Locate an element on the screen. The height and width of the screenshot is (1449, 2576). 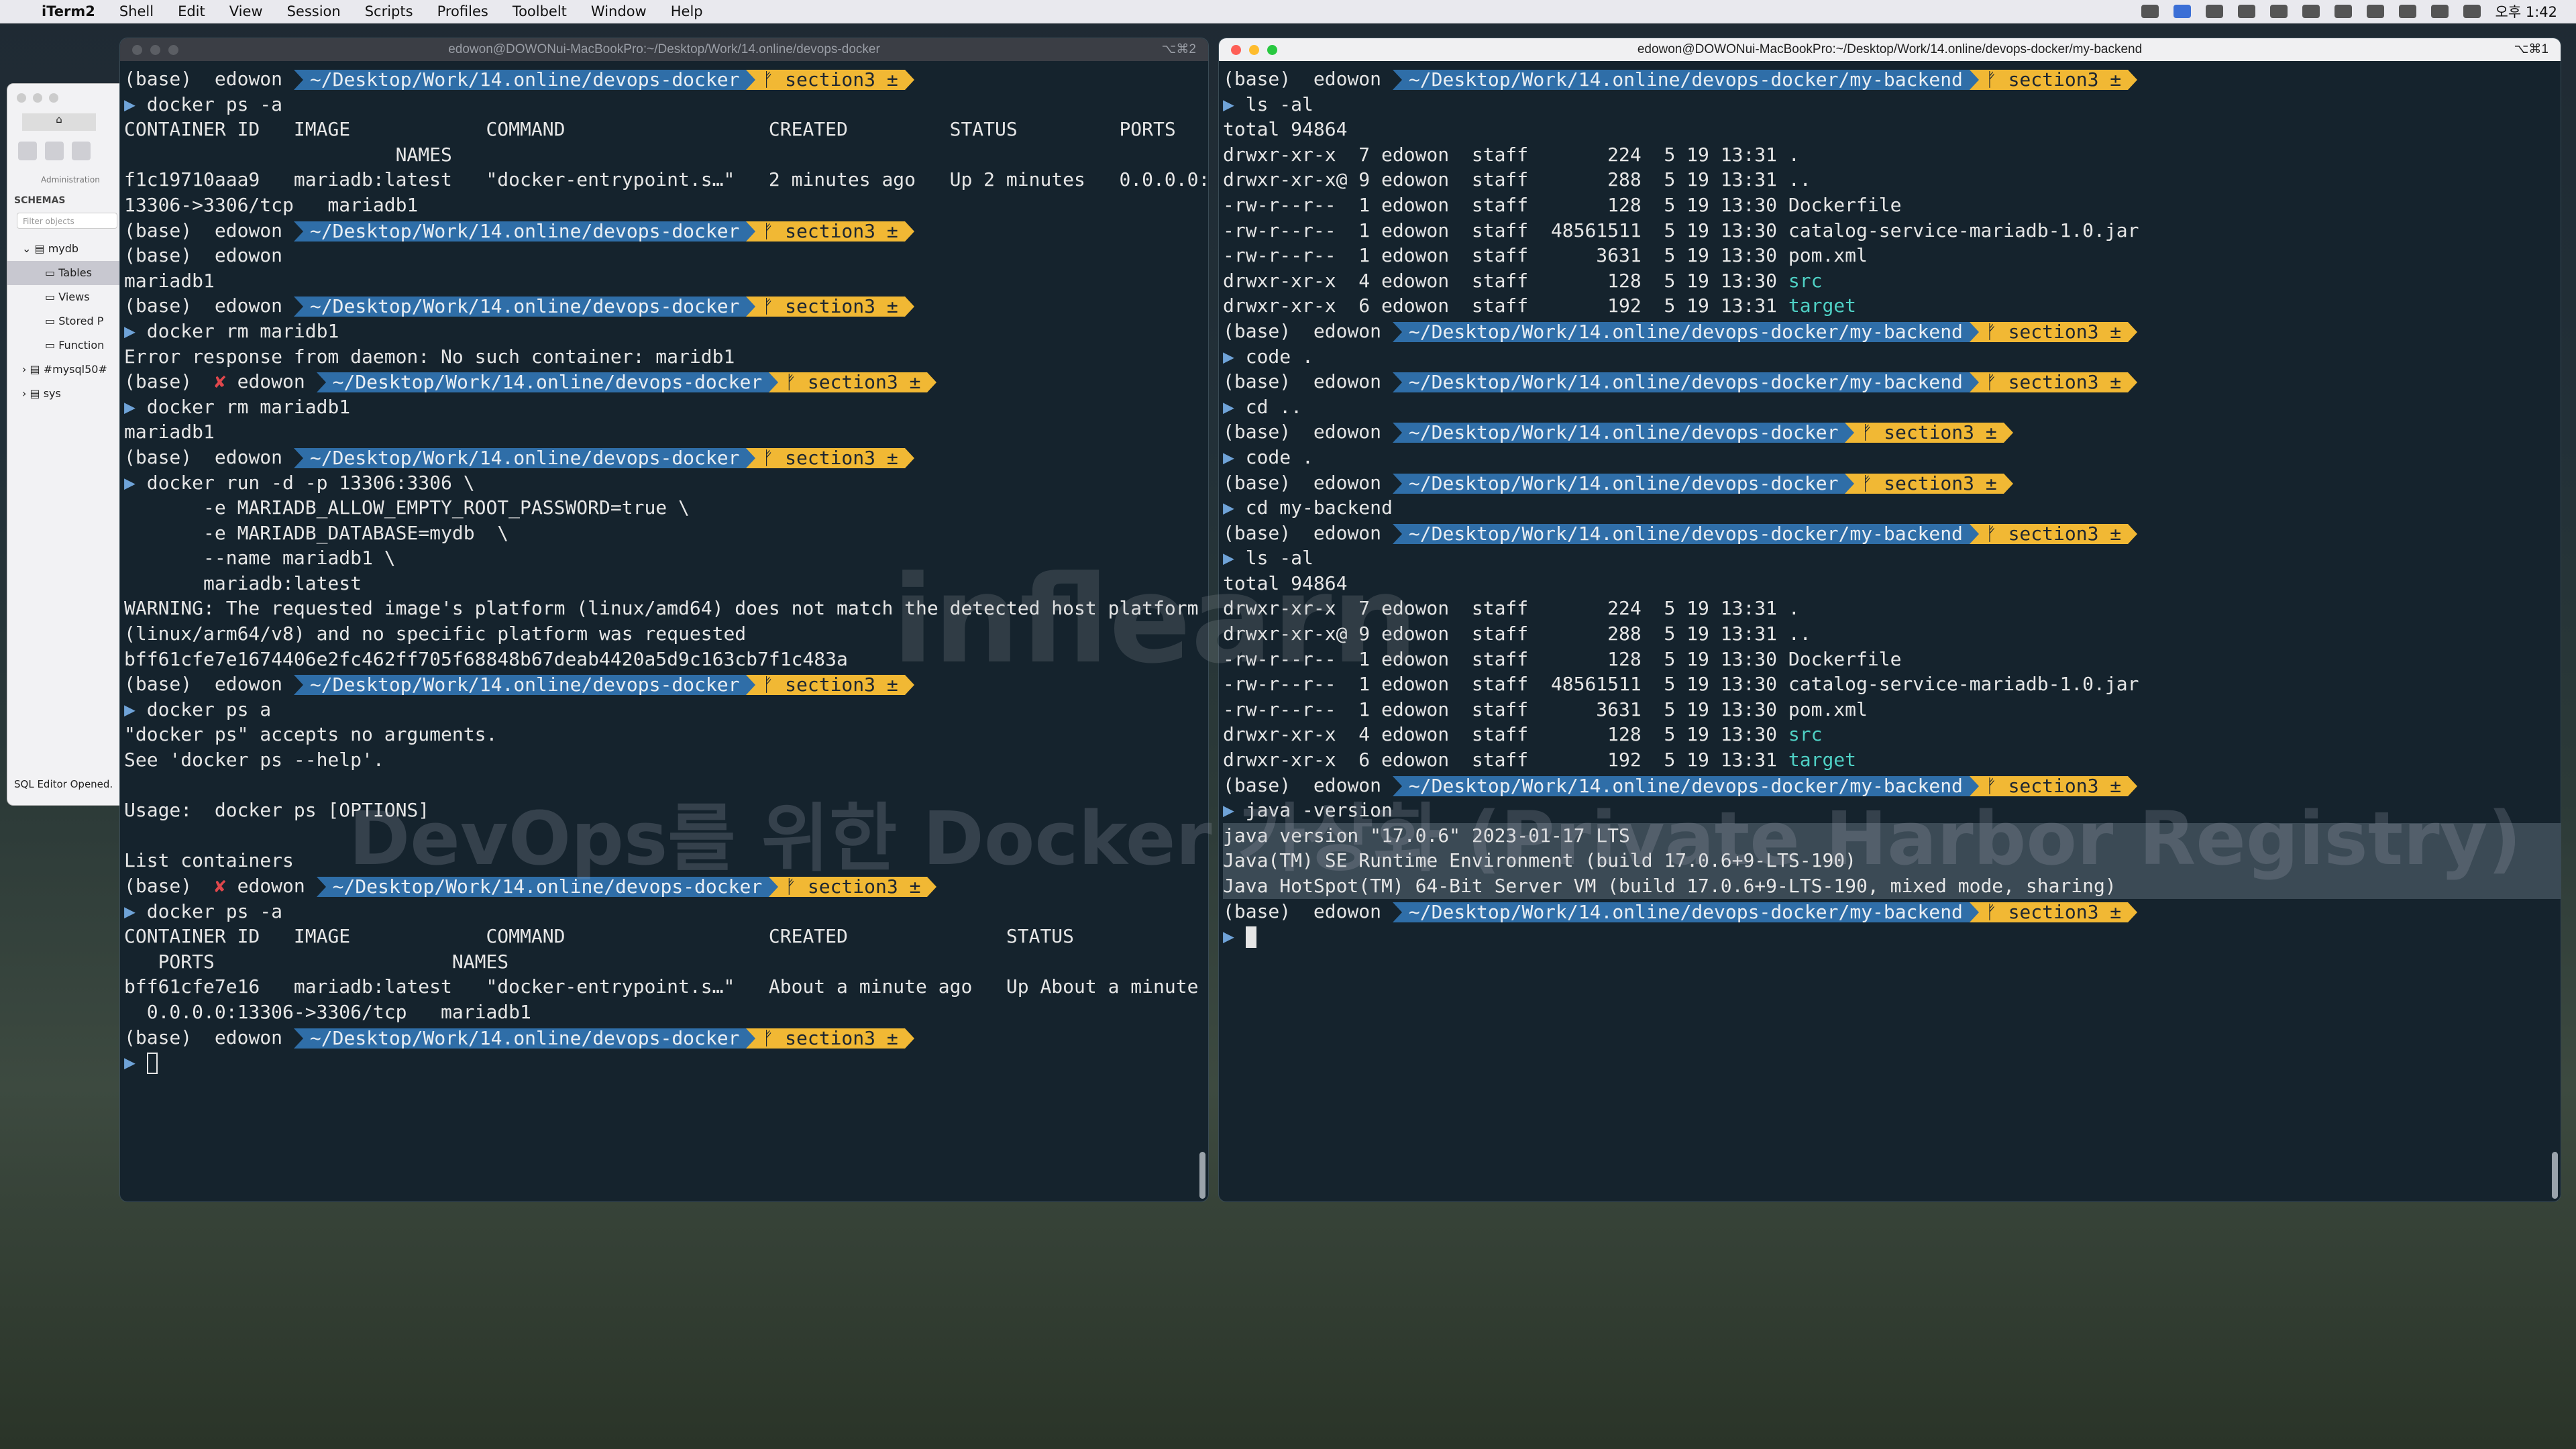
schema-node-mydb: ⌄ ▤ mydb is located at coordinates (67, 249).